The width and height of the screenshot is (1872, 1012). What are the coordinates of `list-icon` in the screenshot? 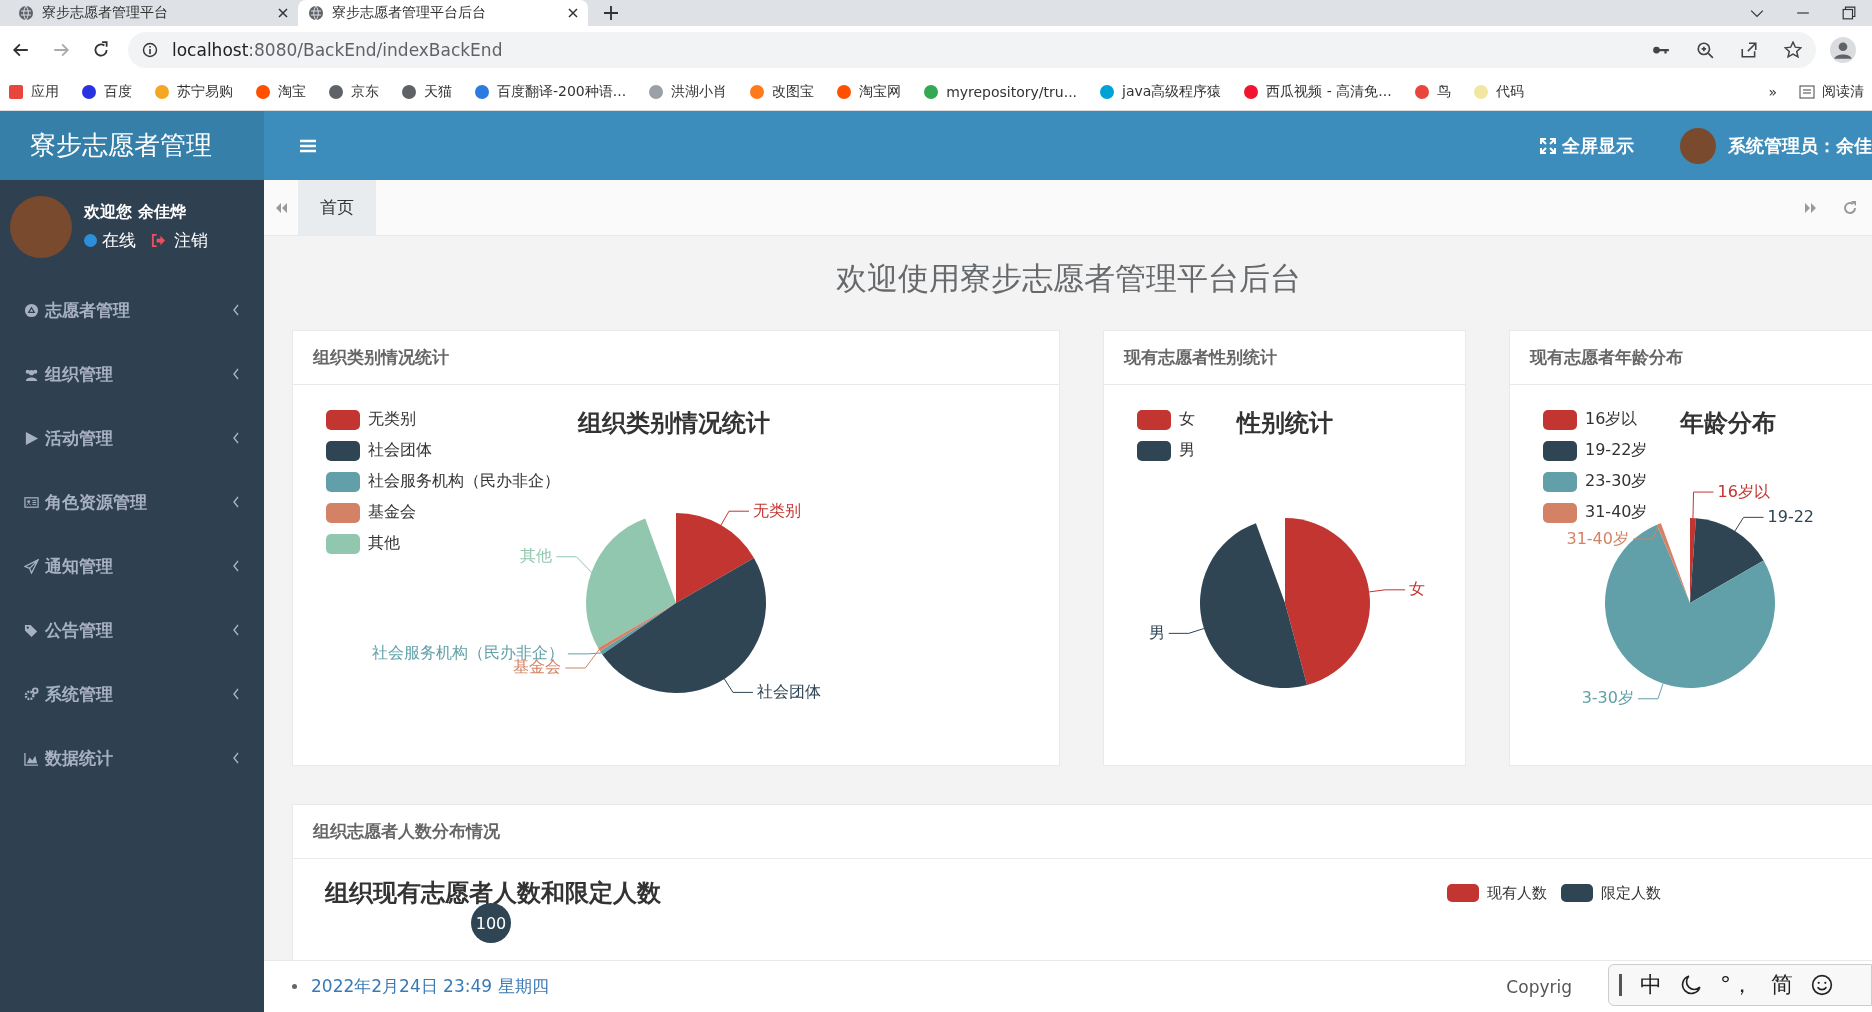 It's located at (1807, 92).